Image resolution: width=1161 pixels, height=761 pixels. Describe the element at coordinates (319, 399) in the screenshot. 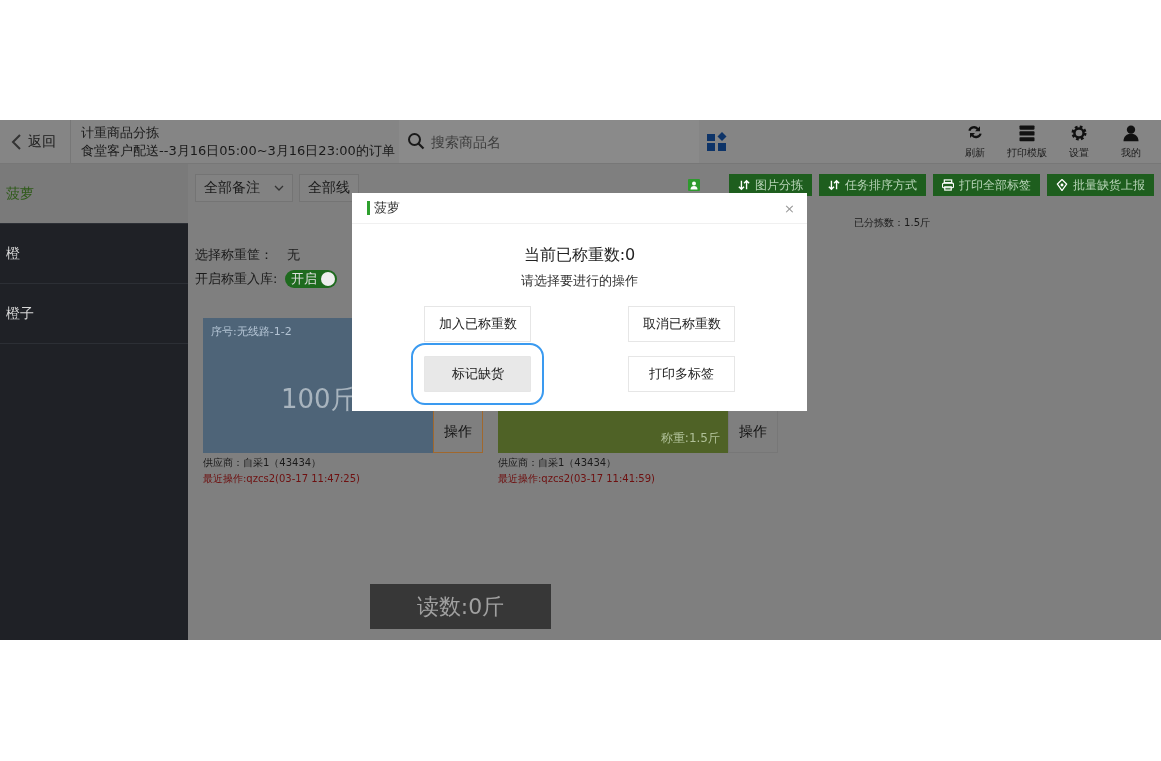

I see `weight-value: 100斤` at that location.